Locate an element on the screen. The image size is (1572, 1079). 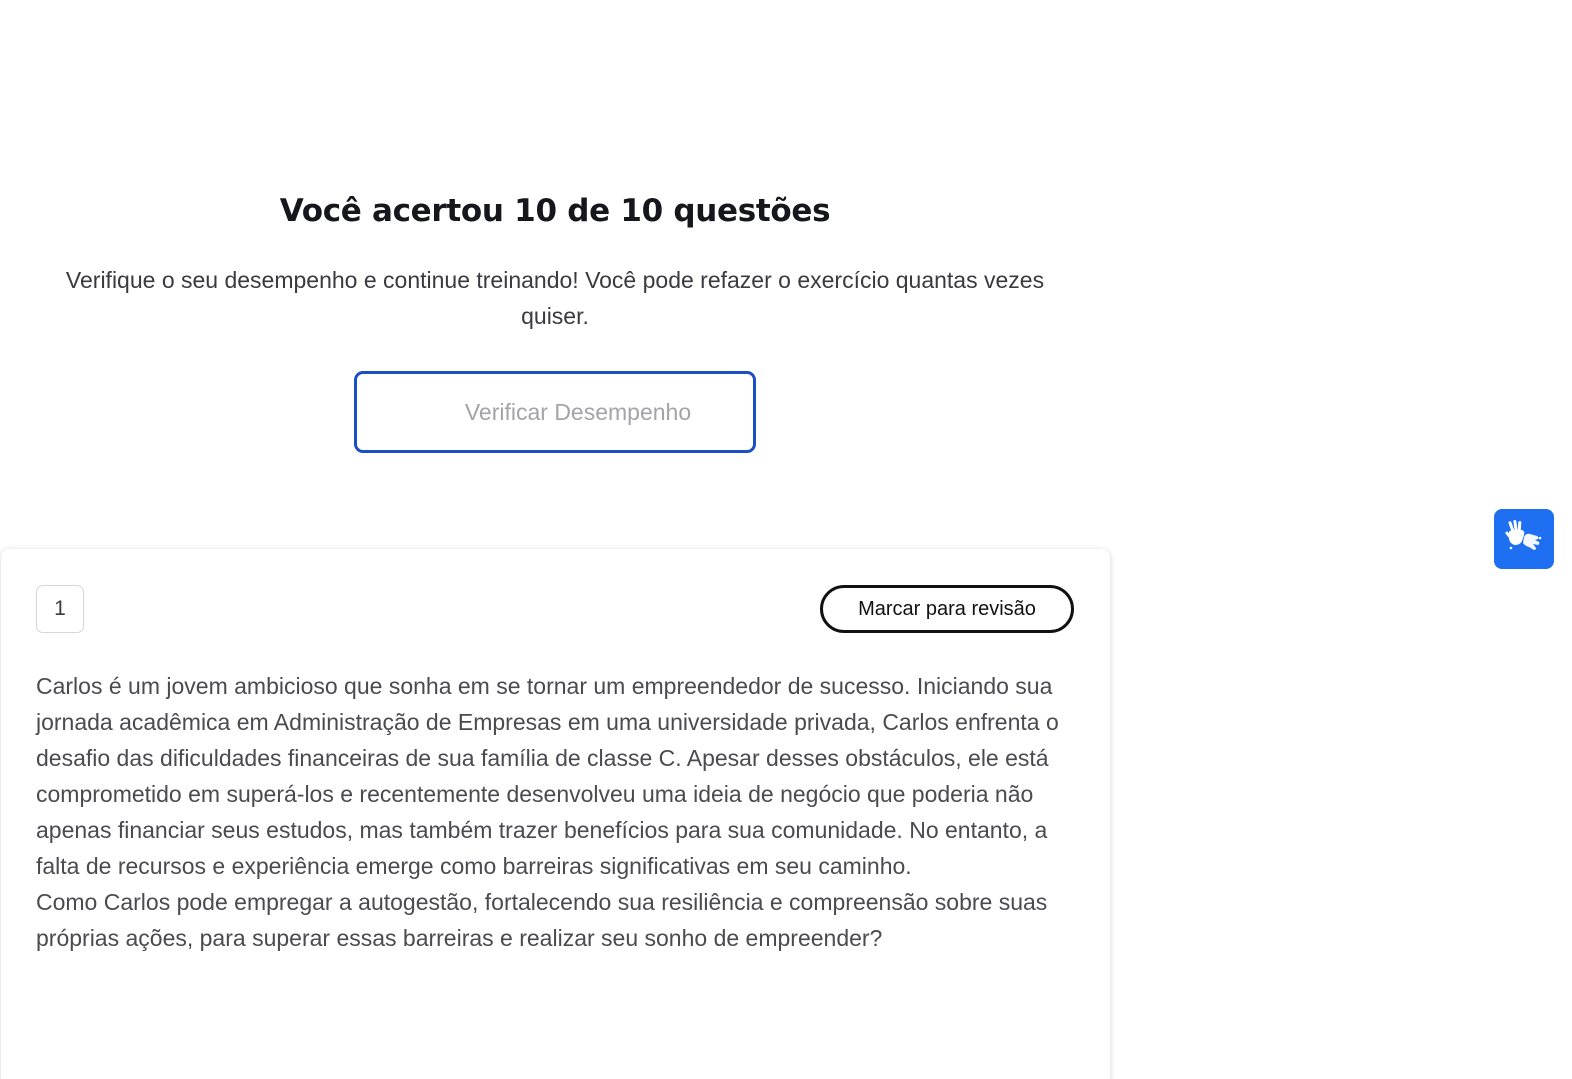
verify-performance-label: Verificar Desempenho is located at coordinates (578, 411).